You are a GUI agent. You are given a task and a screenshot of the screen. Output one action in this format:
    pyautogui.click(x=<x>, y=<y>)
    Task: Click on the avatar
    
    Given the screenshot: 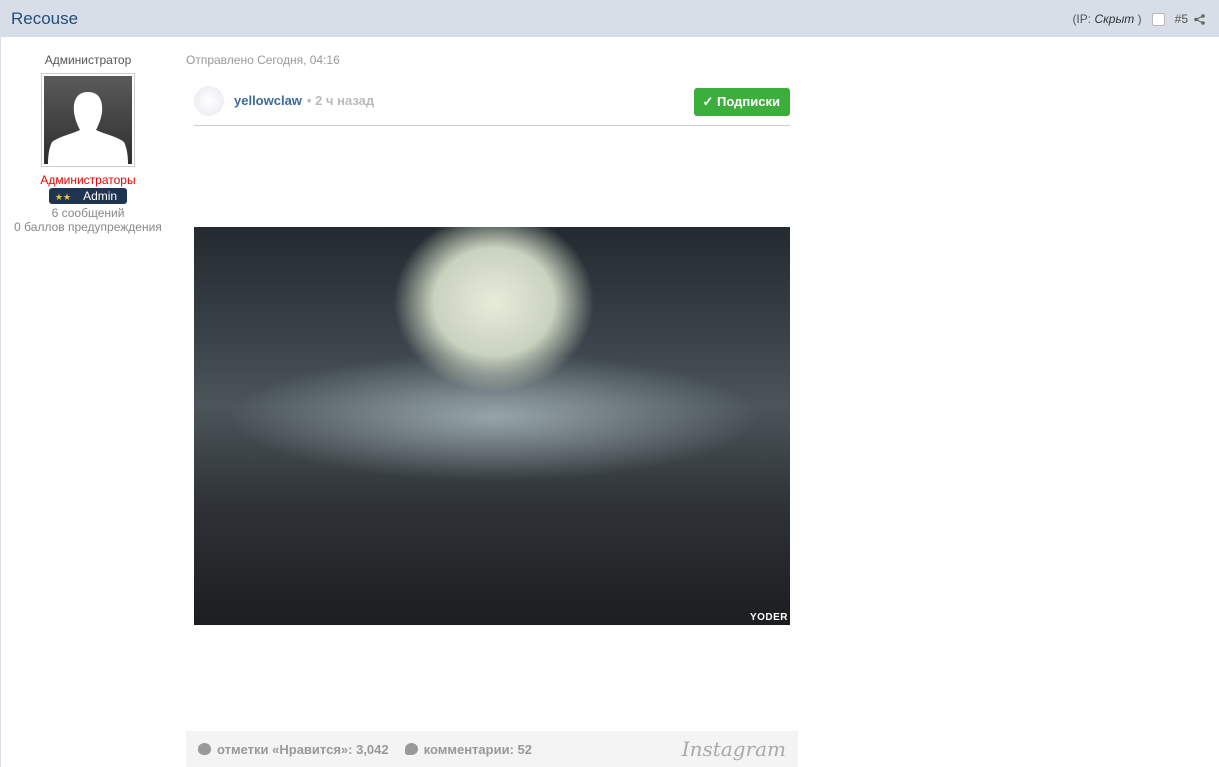 What is the action you would take?
    pyautogui.click(x=88, y=120)
    